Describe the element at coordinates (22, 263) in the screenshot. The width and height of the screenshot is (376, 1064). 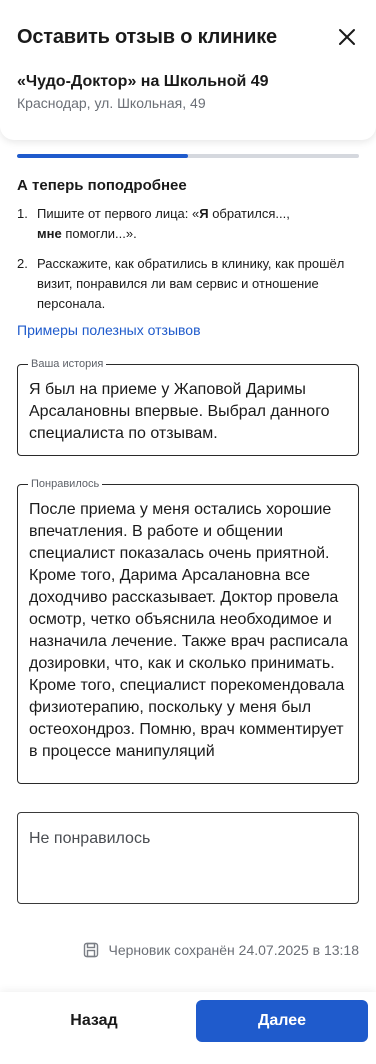
I see `tip-number: 2.` at that location.